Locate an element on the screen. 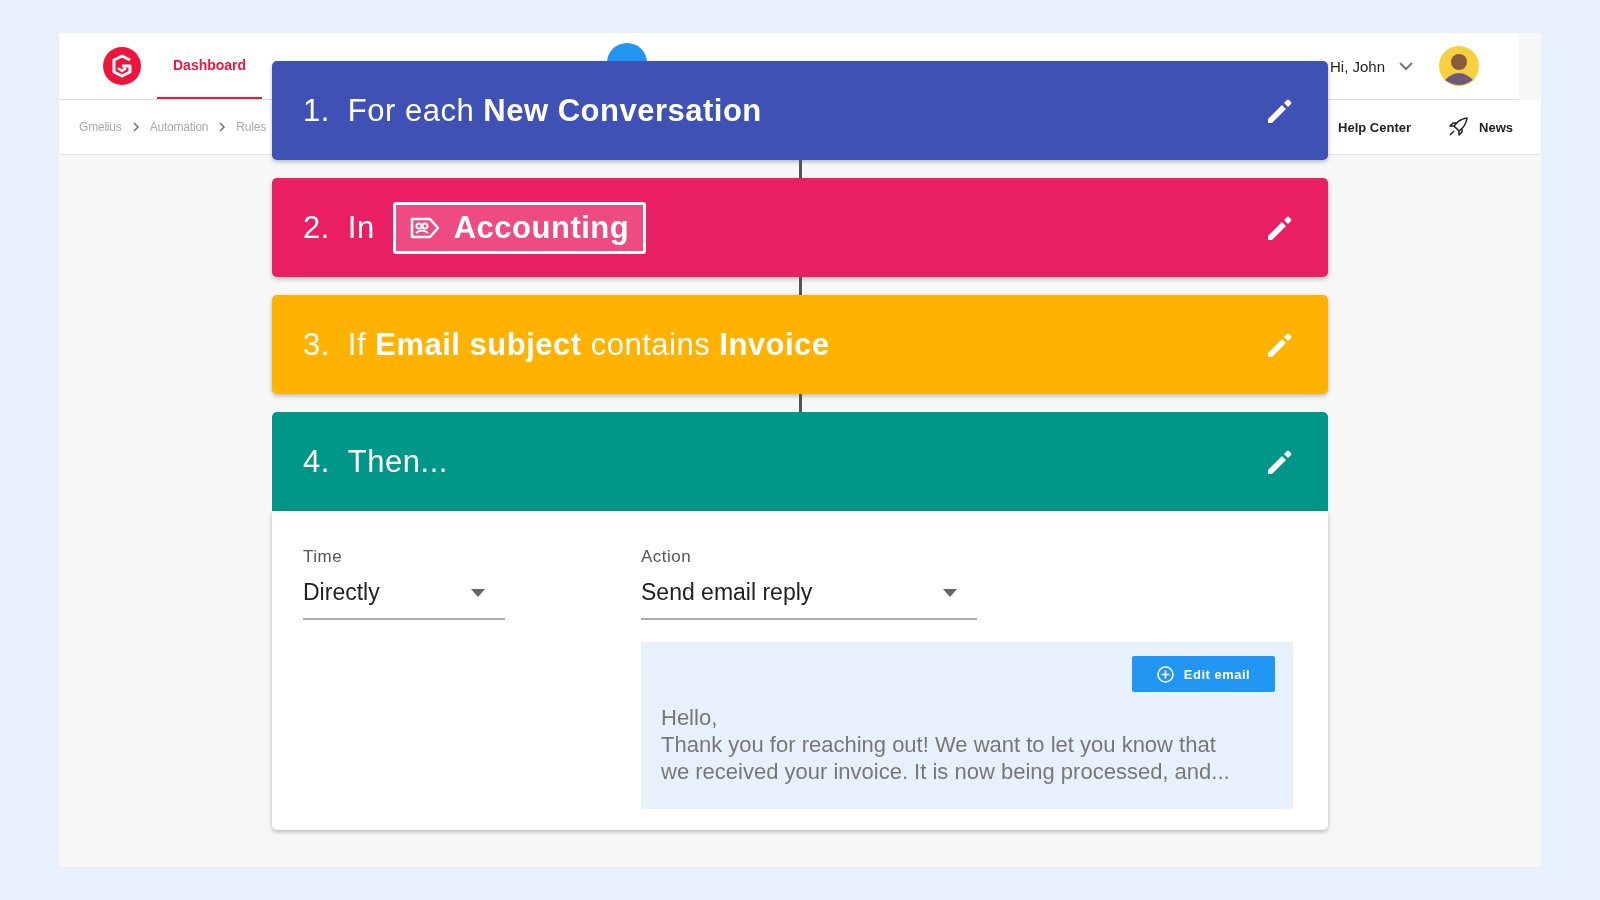  dropdown: Send email reply is located at coordinates (809, 597).